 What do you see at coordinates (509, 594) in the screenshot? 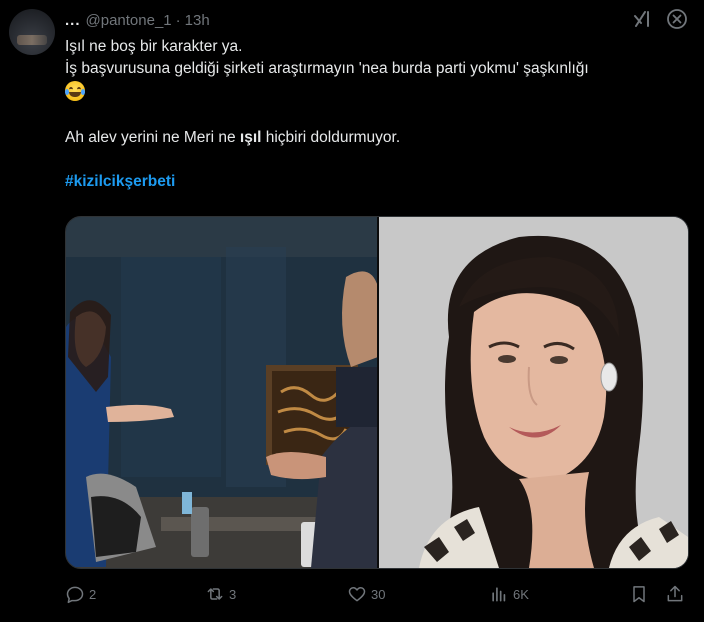
I see `views-button: 6K` at bounding box center [509, 594].